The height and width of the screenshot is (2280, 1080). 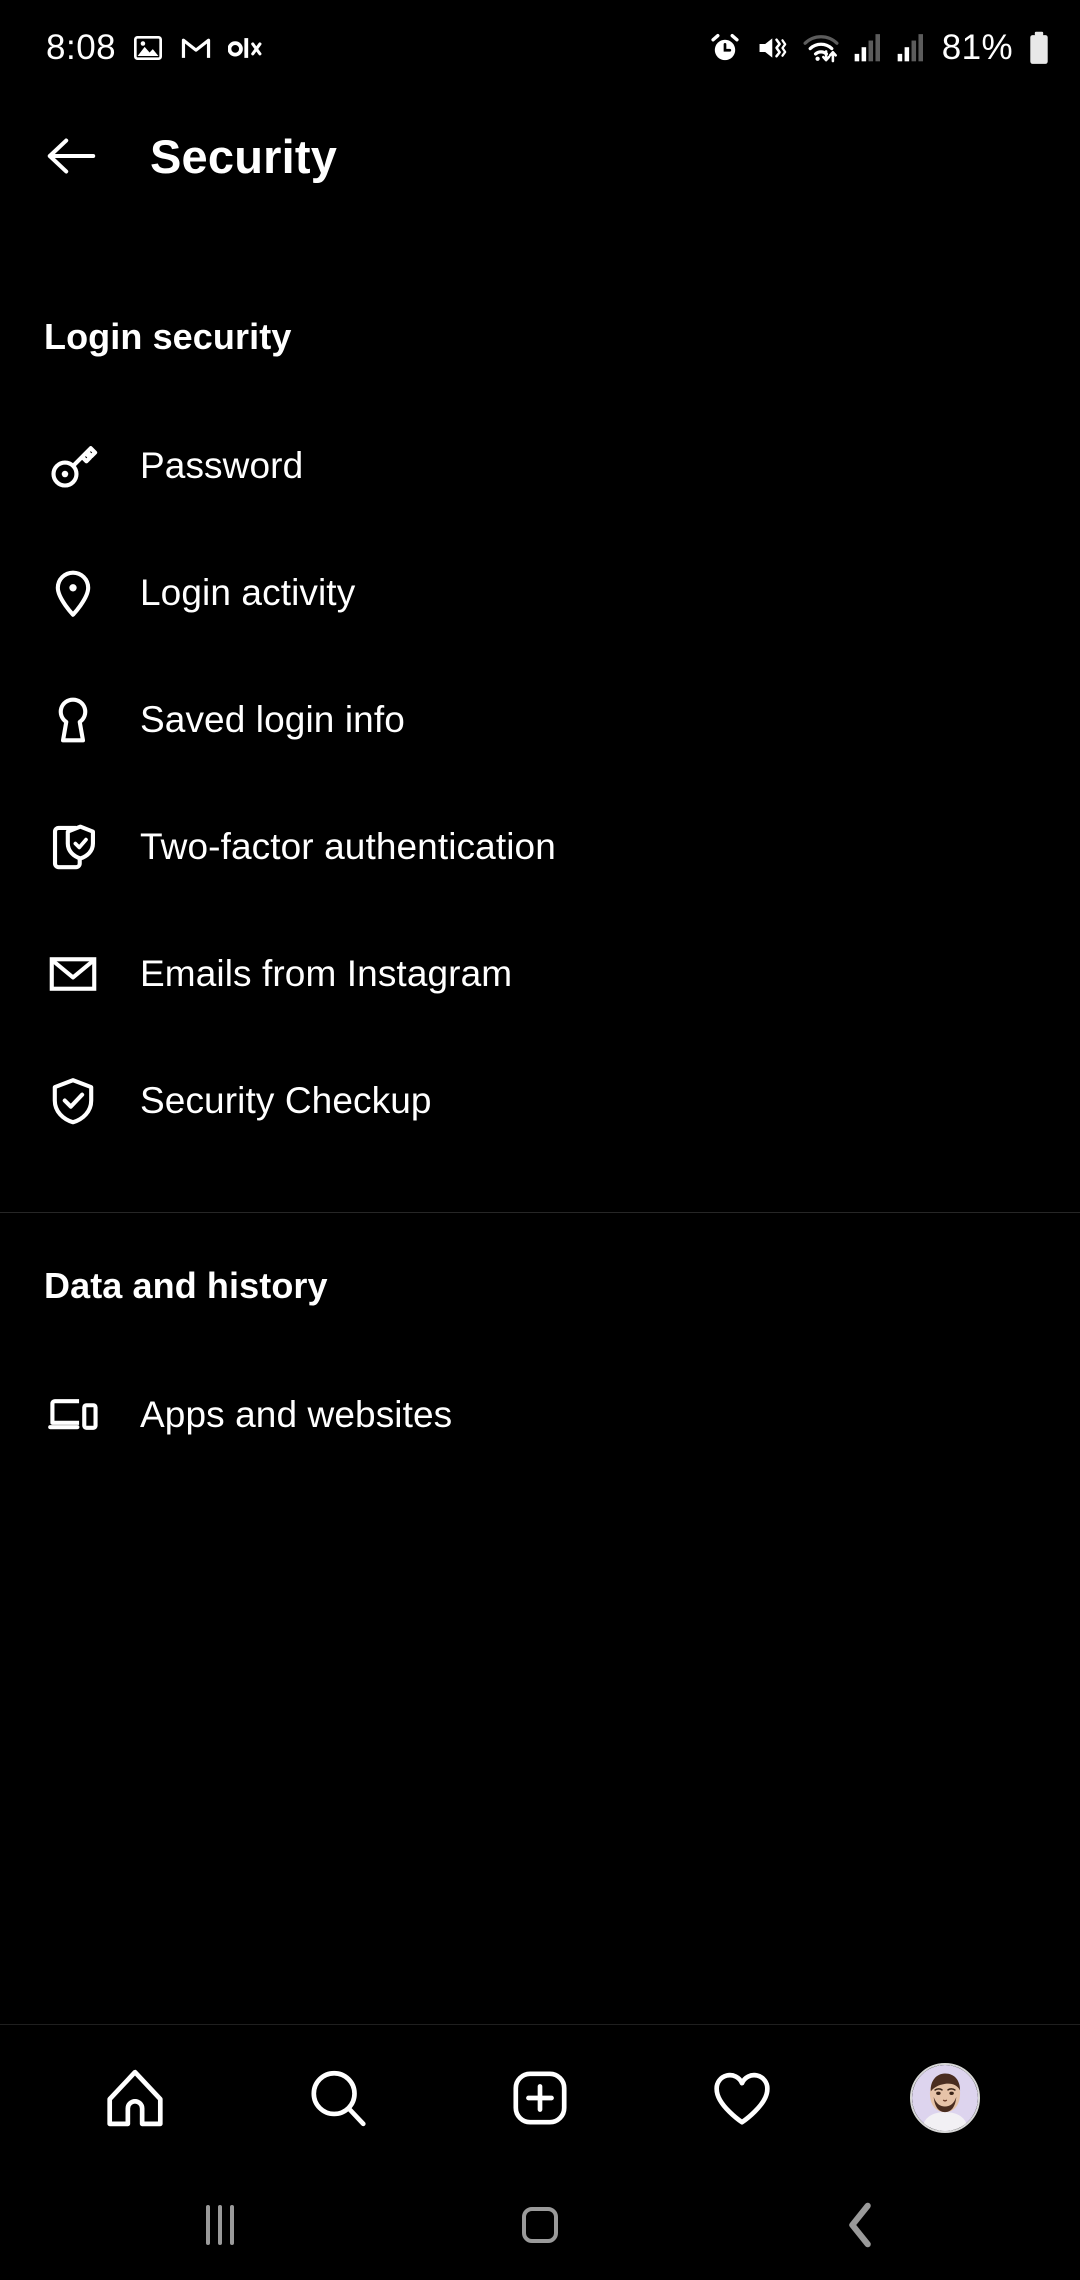 I want to click on list-item-saved-login-info: Saved login info, so click(x=540, y=719).